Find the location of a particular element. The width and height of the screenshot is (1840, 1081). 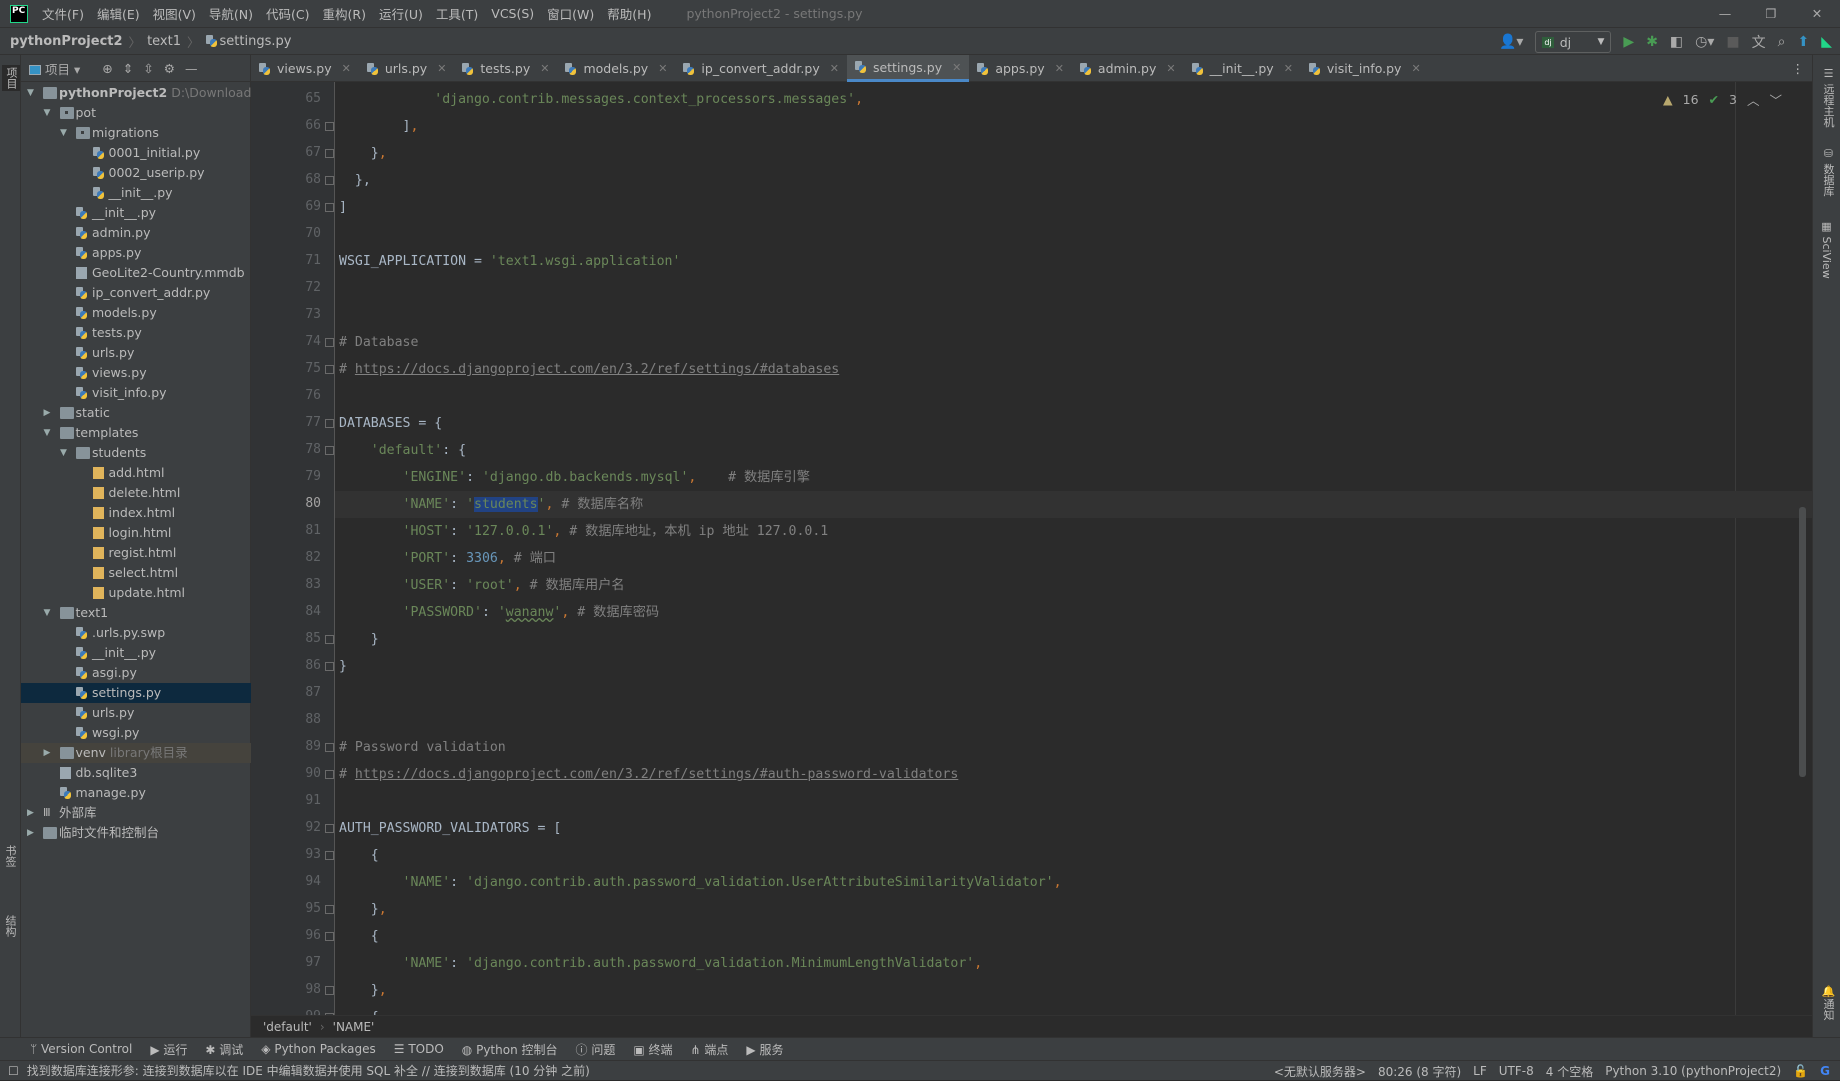

tab-admin-py: admin.py ✕ is located at coordinates (1128, 68).